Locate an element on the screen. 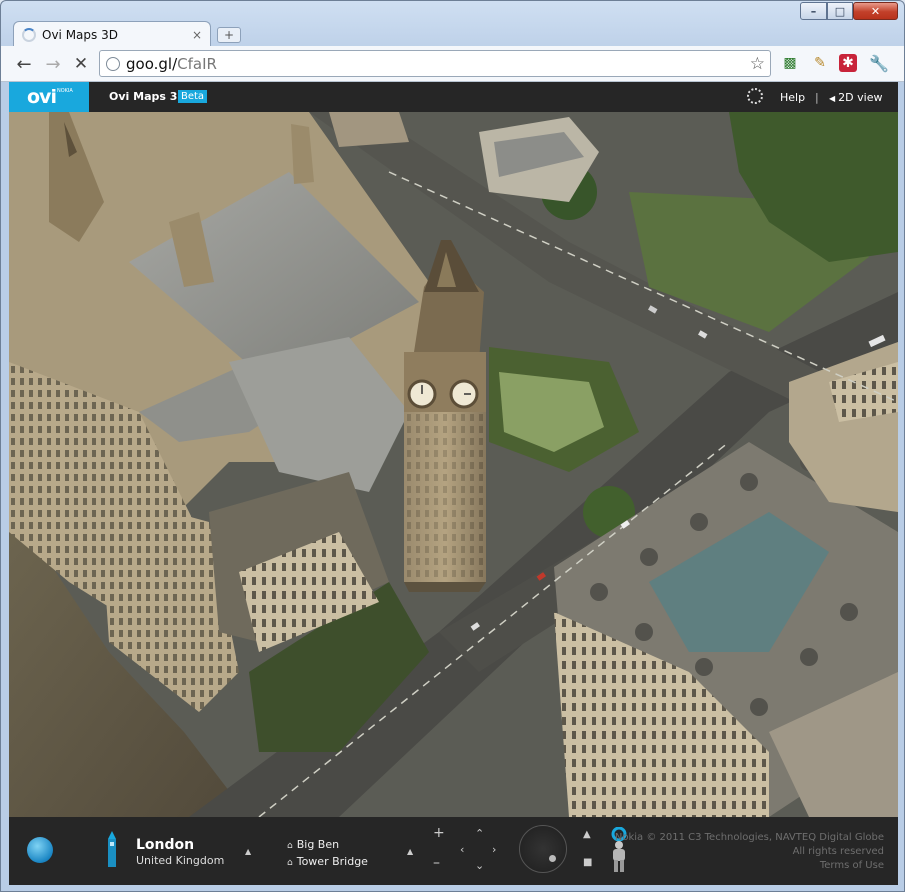 The height and width of the screenshot is (892, 905). pan-up-icon: ⌃ is located at coordinates (479, 833).